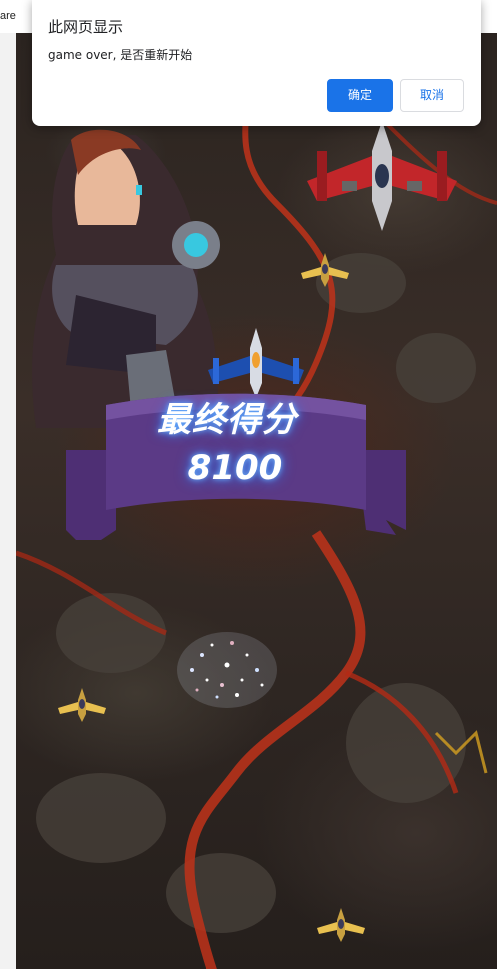 This screenshot has height=969, width=497. Describe the element at coordinates (86, 27) in the screenshot. I see `dialog-title: 此网页显示` at that location.